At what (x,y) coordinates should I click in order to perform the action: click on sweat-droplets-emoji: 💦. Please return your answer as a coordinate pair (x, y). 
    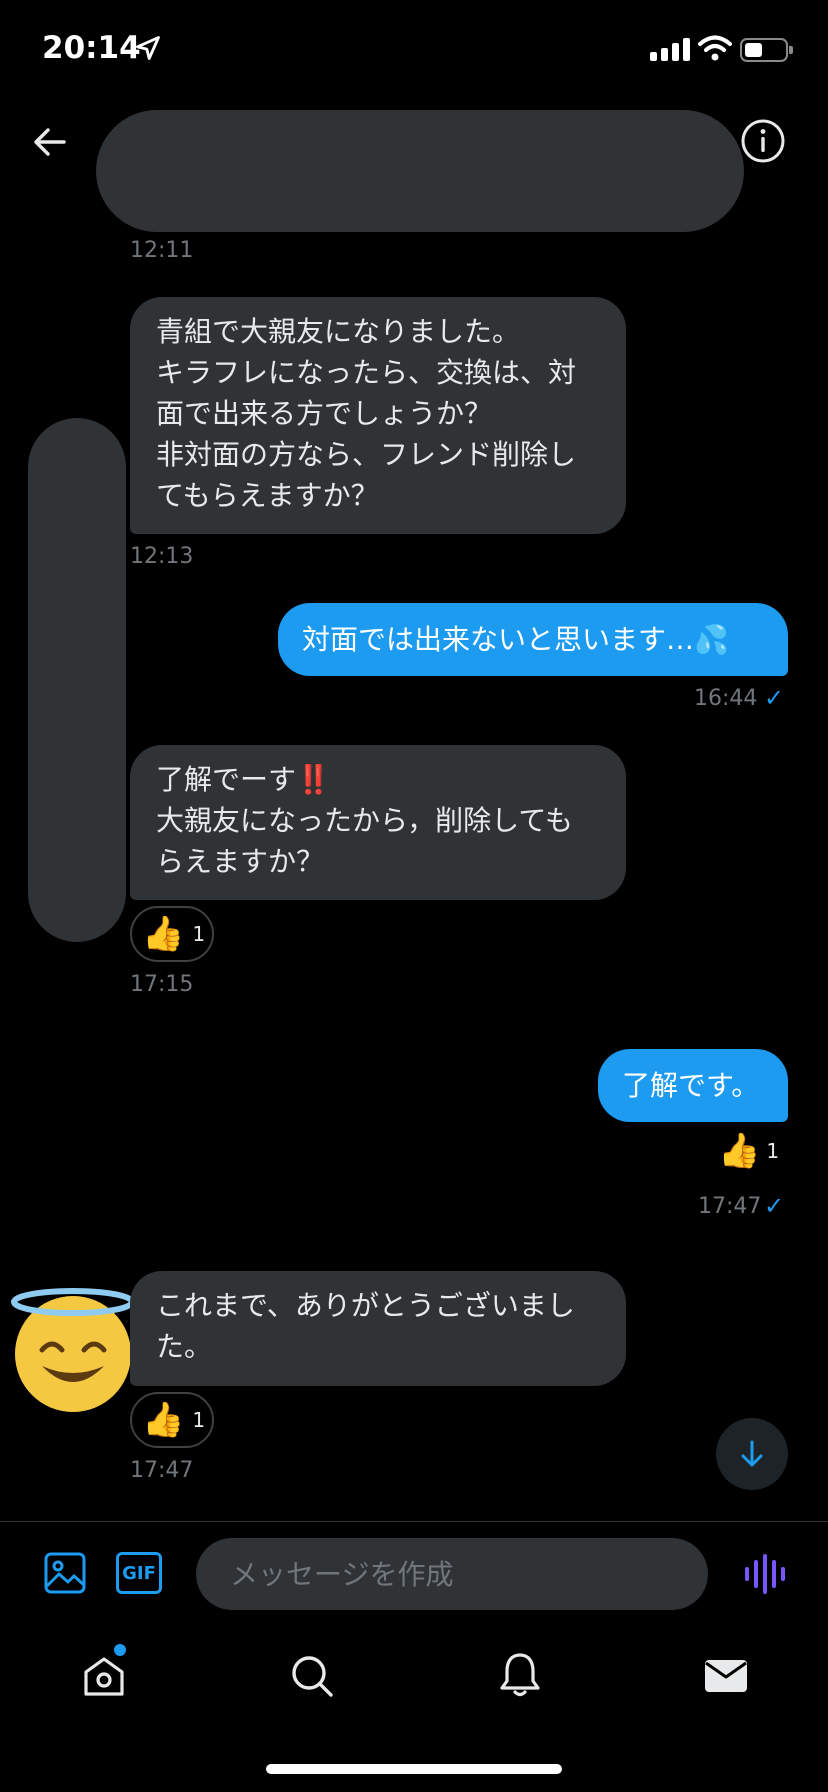
    Looking at the image, I should click on (711, 639).